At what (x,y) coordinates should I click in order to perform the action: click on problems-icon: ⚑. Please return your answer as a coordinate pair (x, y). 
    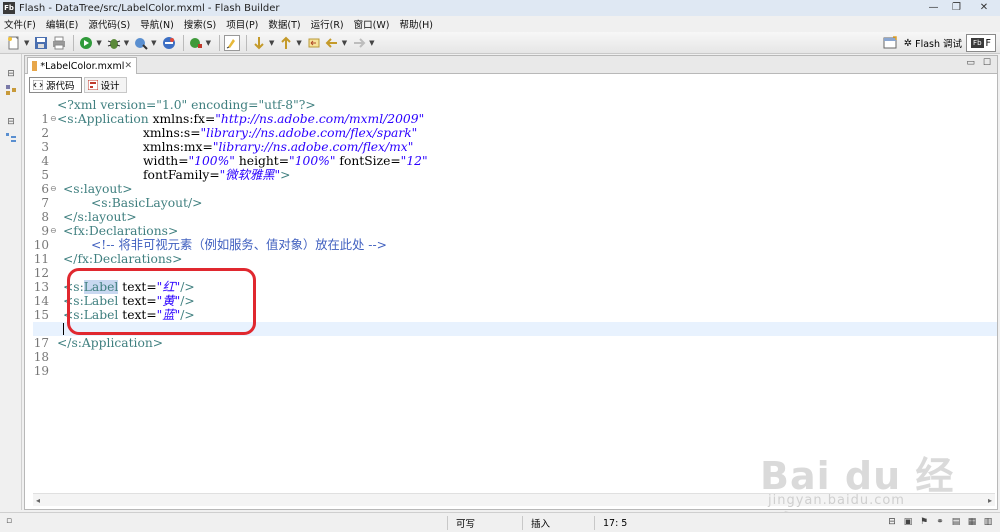
    Looking at the image, I should click on (924, 522).